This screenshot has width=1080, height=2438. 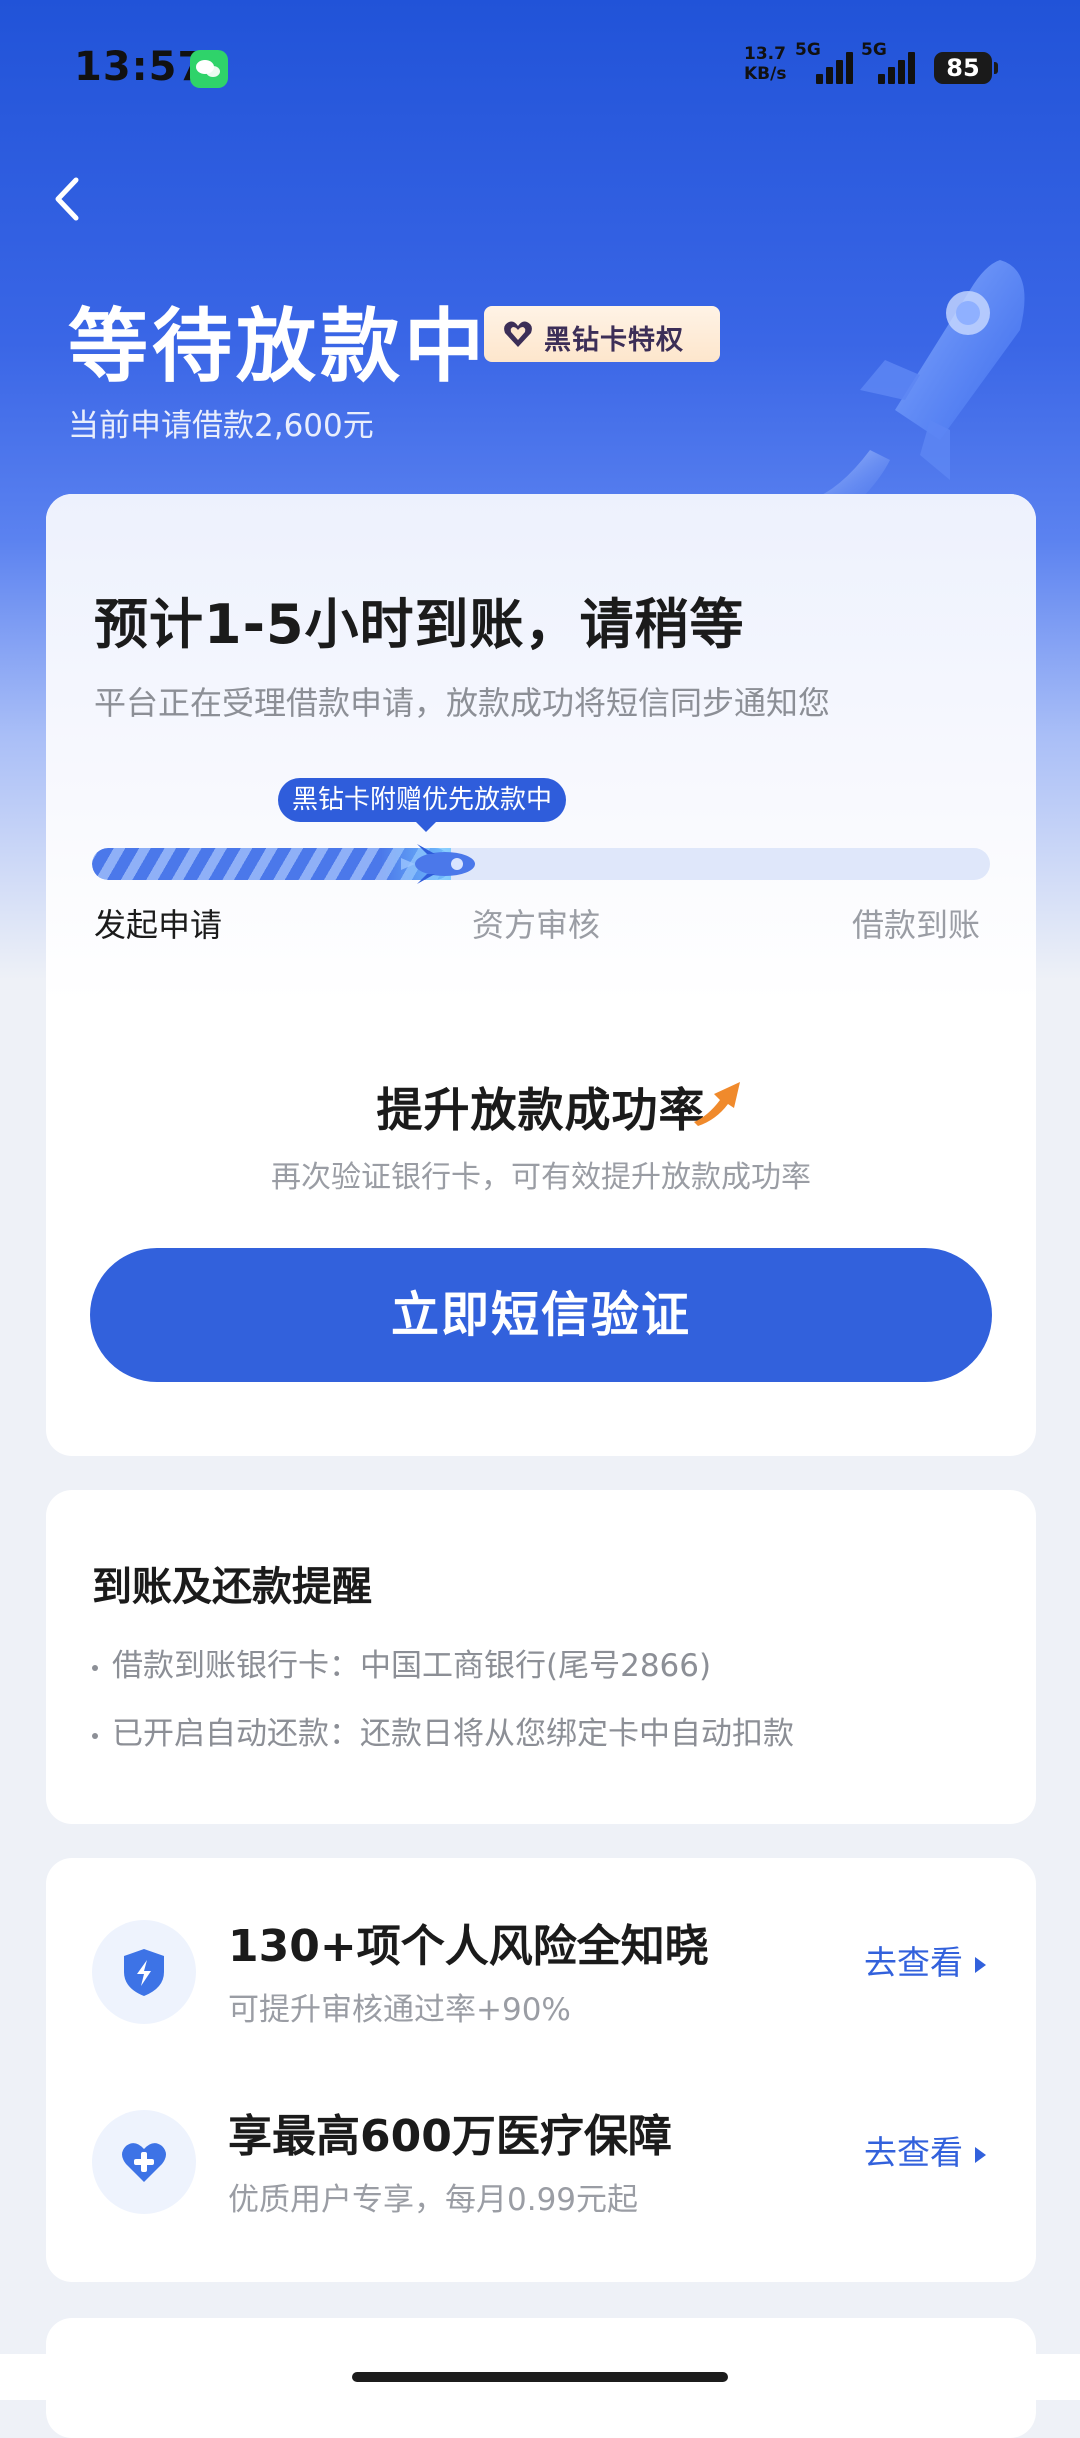 What do you see at coordinates (453, 1734) in the screenshot?
I see `reminder-item-text: 已开启自动还款：还款日将从您绑定卡中自动扣款` at bounding box center [453, 1734].